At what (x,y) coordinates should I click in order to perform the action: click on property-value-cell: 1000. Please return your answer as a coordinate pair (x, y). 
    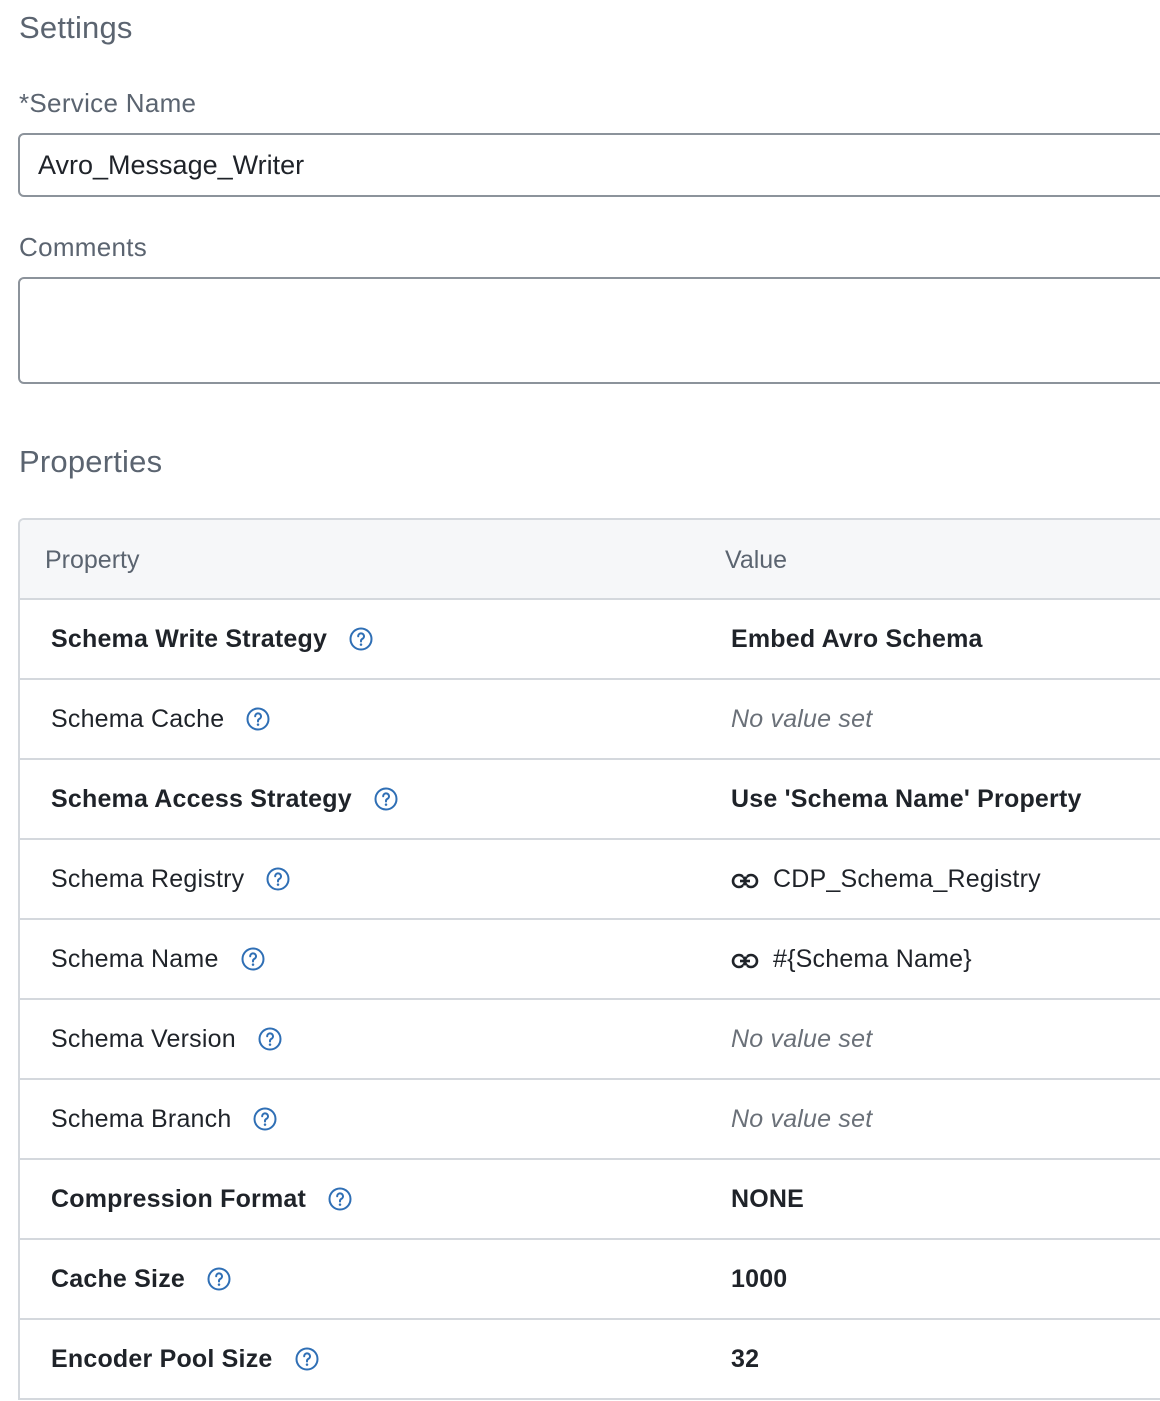
    Looking at the image, I should click on (759, 1279).